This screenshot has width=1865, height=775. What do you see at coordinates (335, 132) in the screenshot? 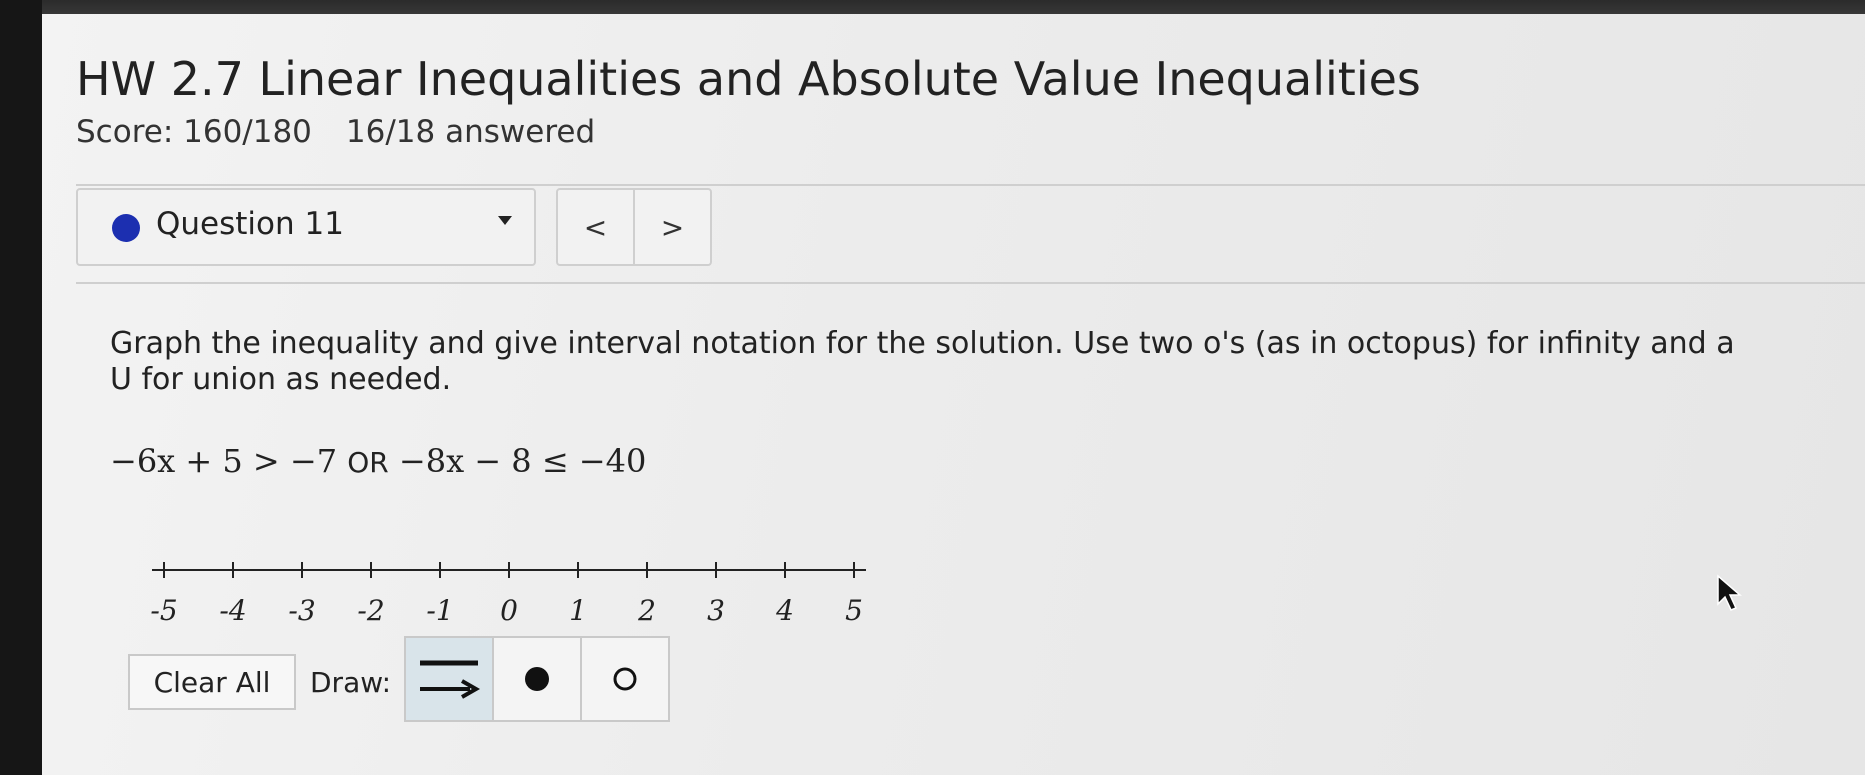
I see `score-row: Score: 160/180 16/18 answered` at bounding box center [335, 132].